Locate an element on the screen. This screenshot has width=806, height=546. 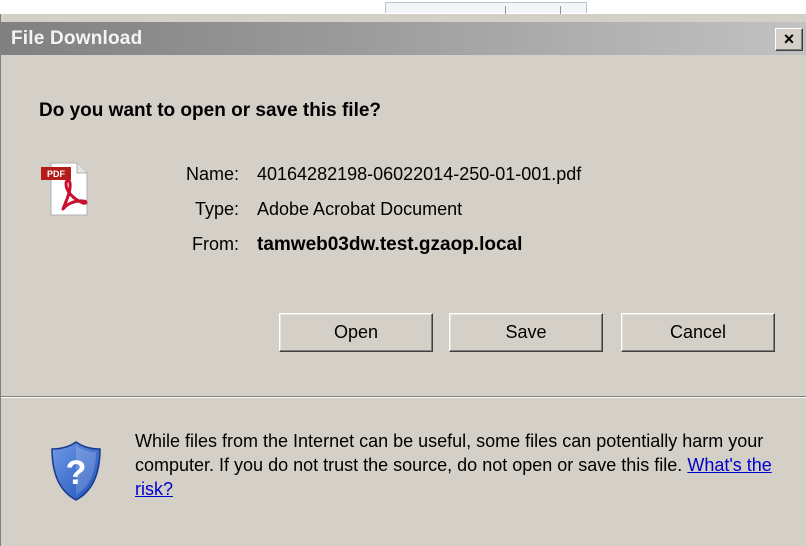
type-label: Type: is located at coordinates (216, 209).